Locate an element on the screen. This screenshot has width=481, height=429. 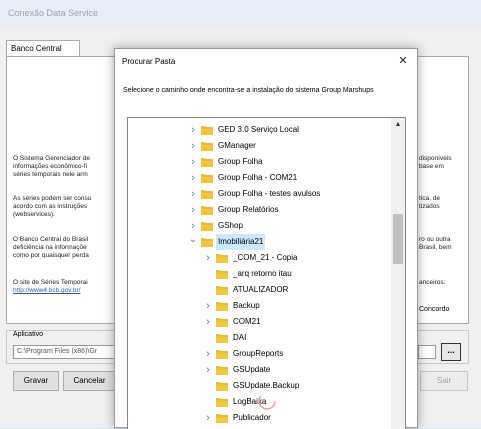
folder-item: › Group Folha - COM21 is located at coordinates (259, 178).